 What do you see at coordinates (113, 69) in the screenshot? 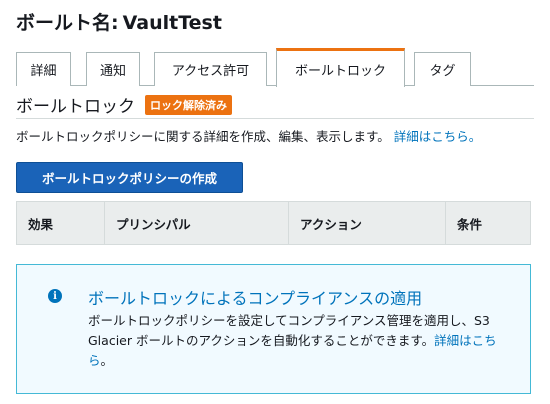
I see `tab-notifications: 通知` at bounding box center [113, 69].